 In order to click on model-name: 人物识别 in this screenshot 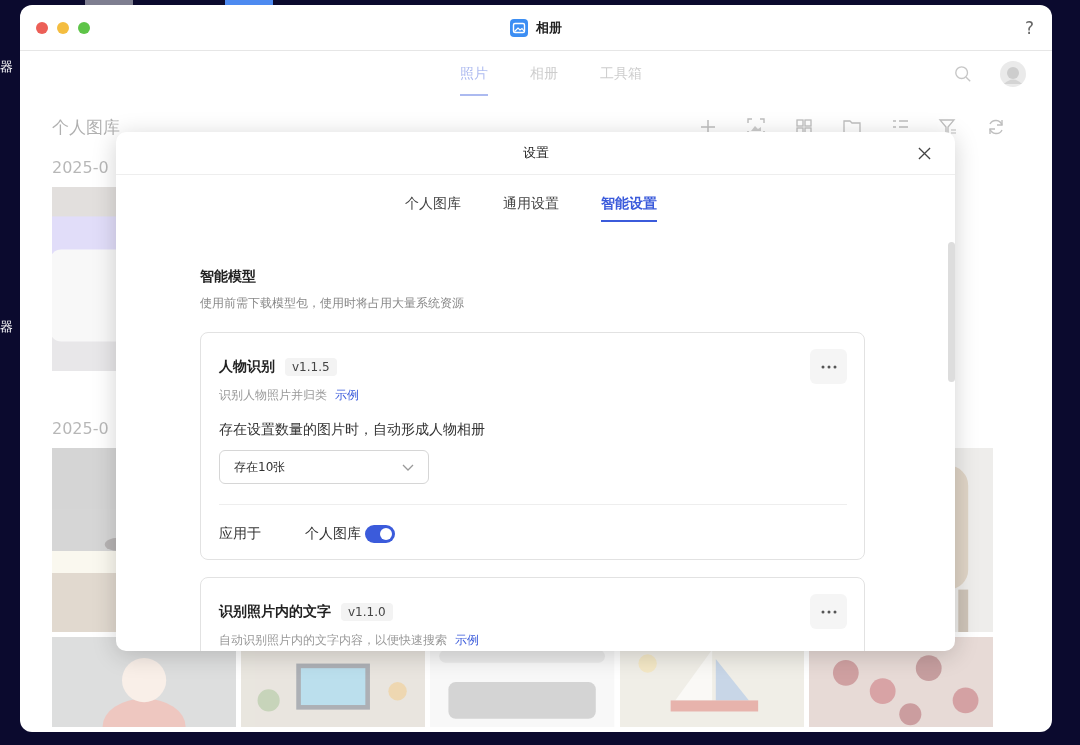, I will do `click(247, 366)`.